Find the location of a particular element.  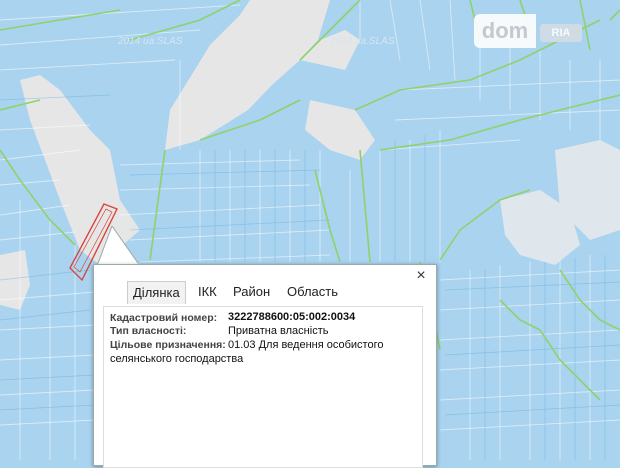

logo-brand: dom is located at coordinates (505, 31).